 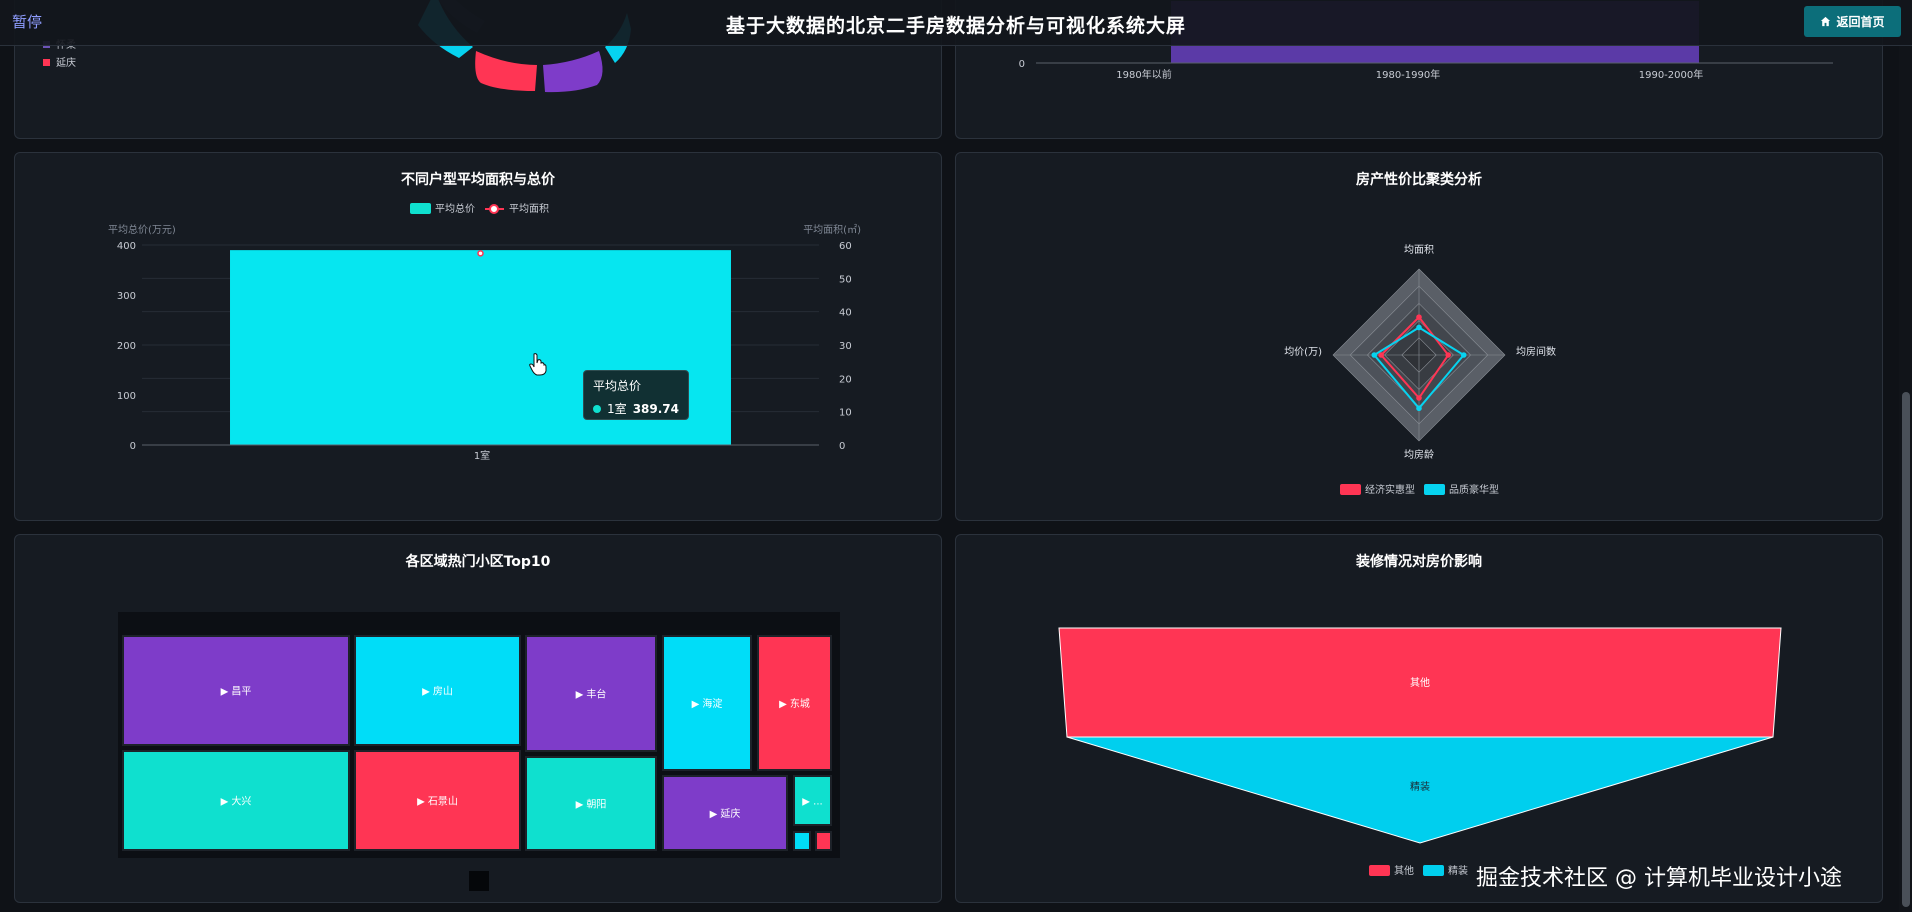 What do you see at coordinates (236, 801) in the screenshot?
I see `treemap-cell-label: ▶ 大兴` at bounding box center [236, 801].